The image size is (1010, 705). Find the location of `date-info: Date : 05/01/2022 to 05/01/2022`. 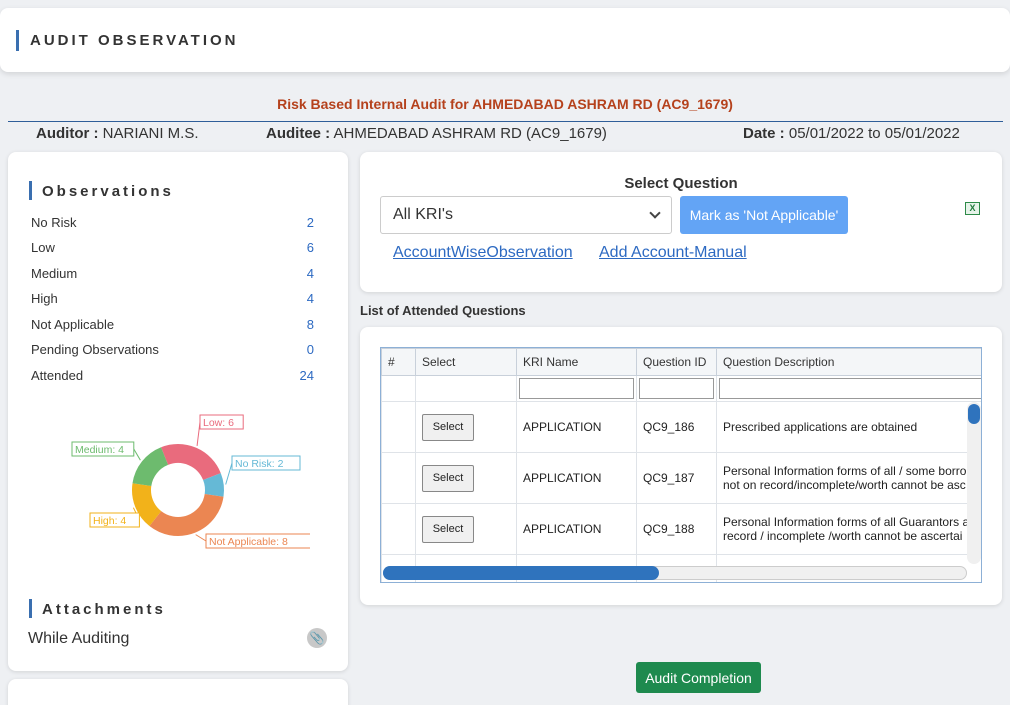

date-info: Date : 05/01/2022 to 05/01/2022 is located at coordinates (851, 133).